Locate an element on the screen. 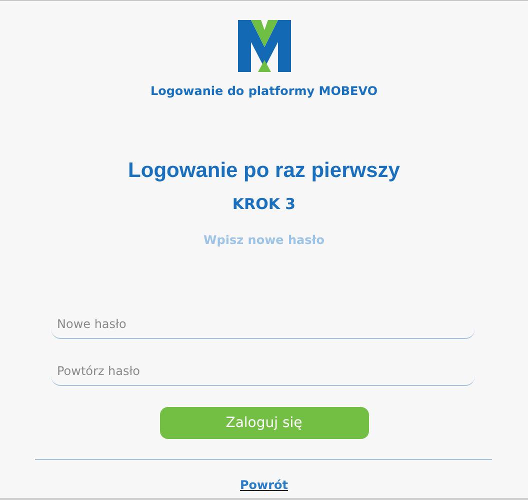 This screenshot has height=500, width=528. password-field: Powtórz hasło is located at coordinates (263, 373).